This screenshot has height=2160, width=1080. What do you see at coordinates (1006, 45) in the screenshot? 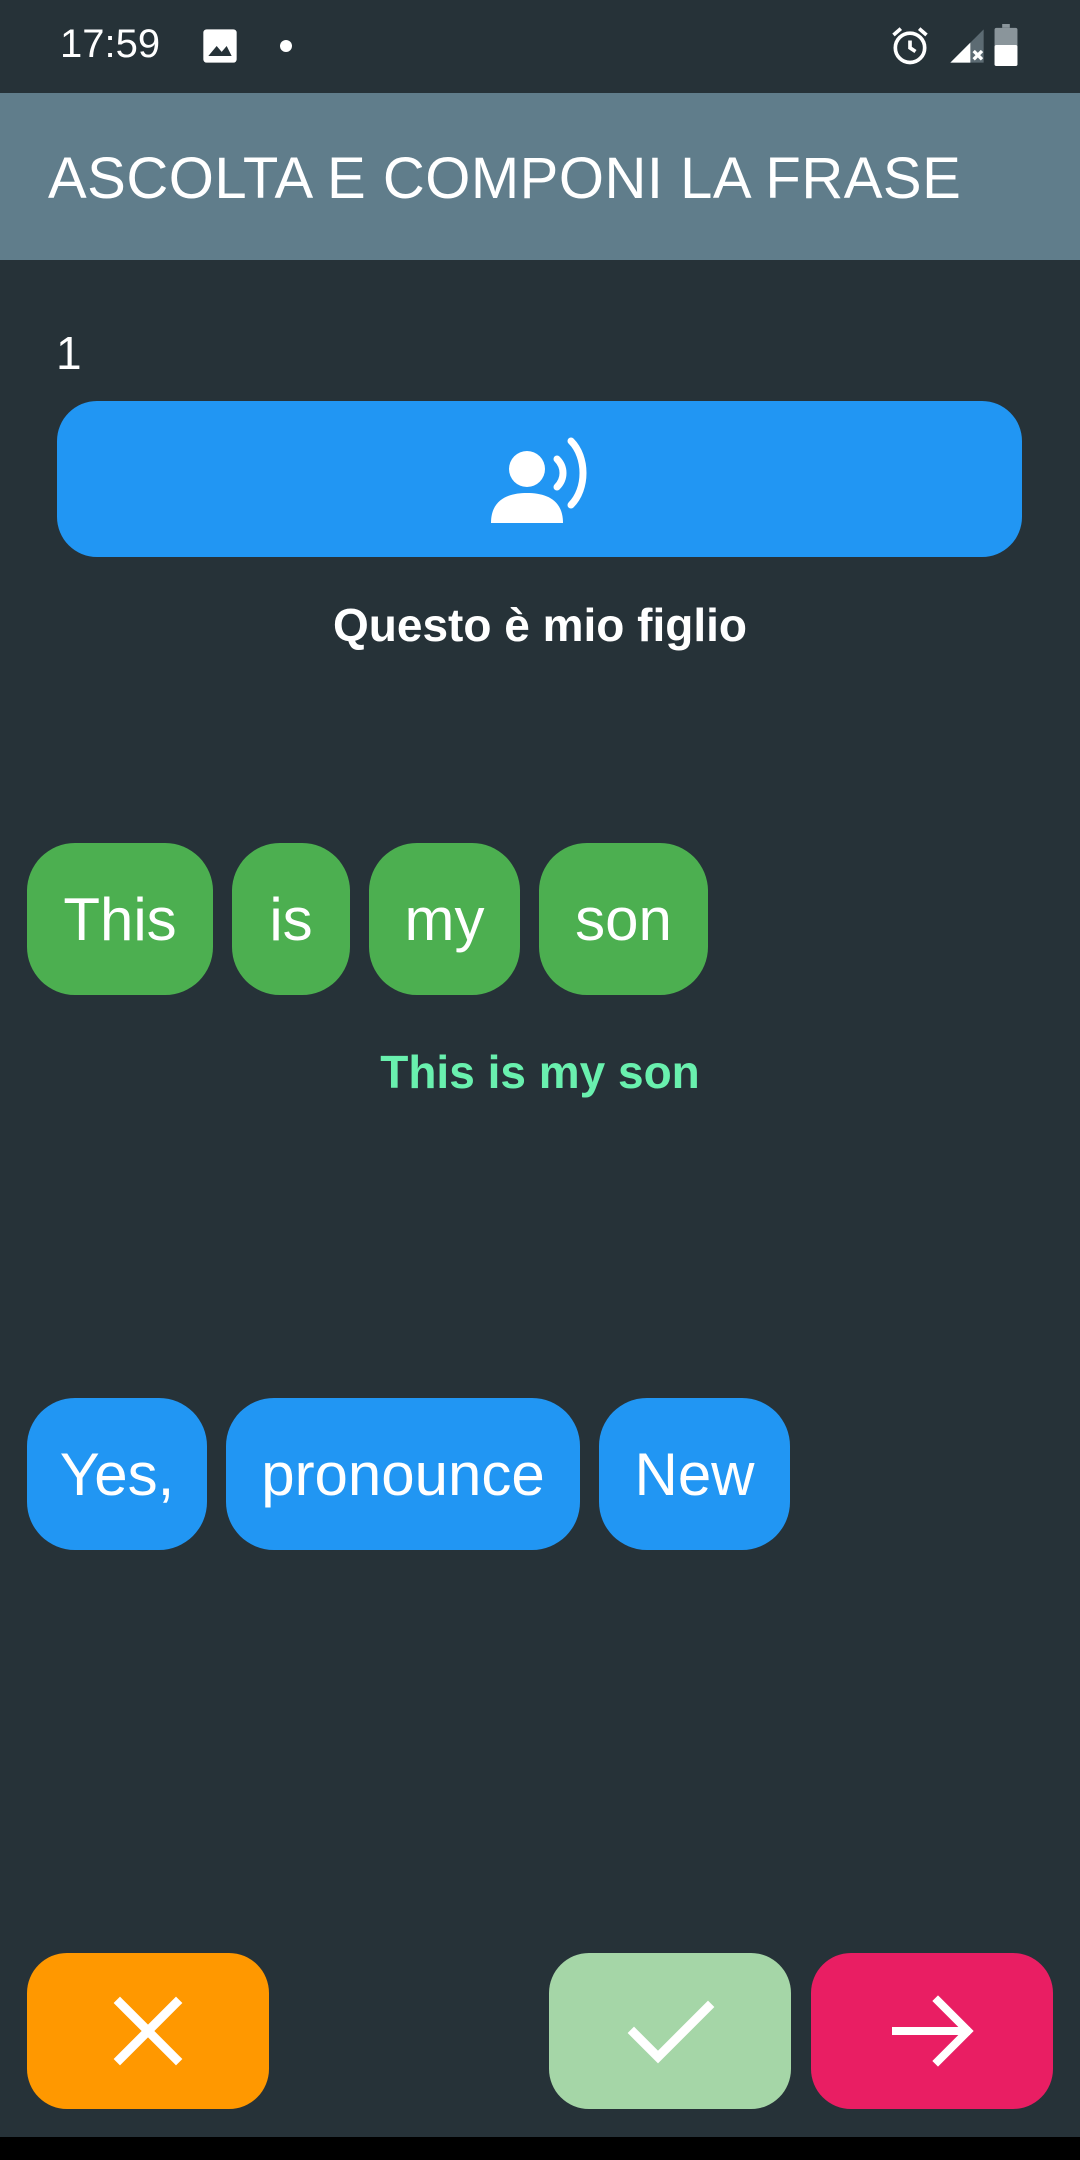
I see `battery-icon` at bounding box center [1006, 45].